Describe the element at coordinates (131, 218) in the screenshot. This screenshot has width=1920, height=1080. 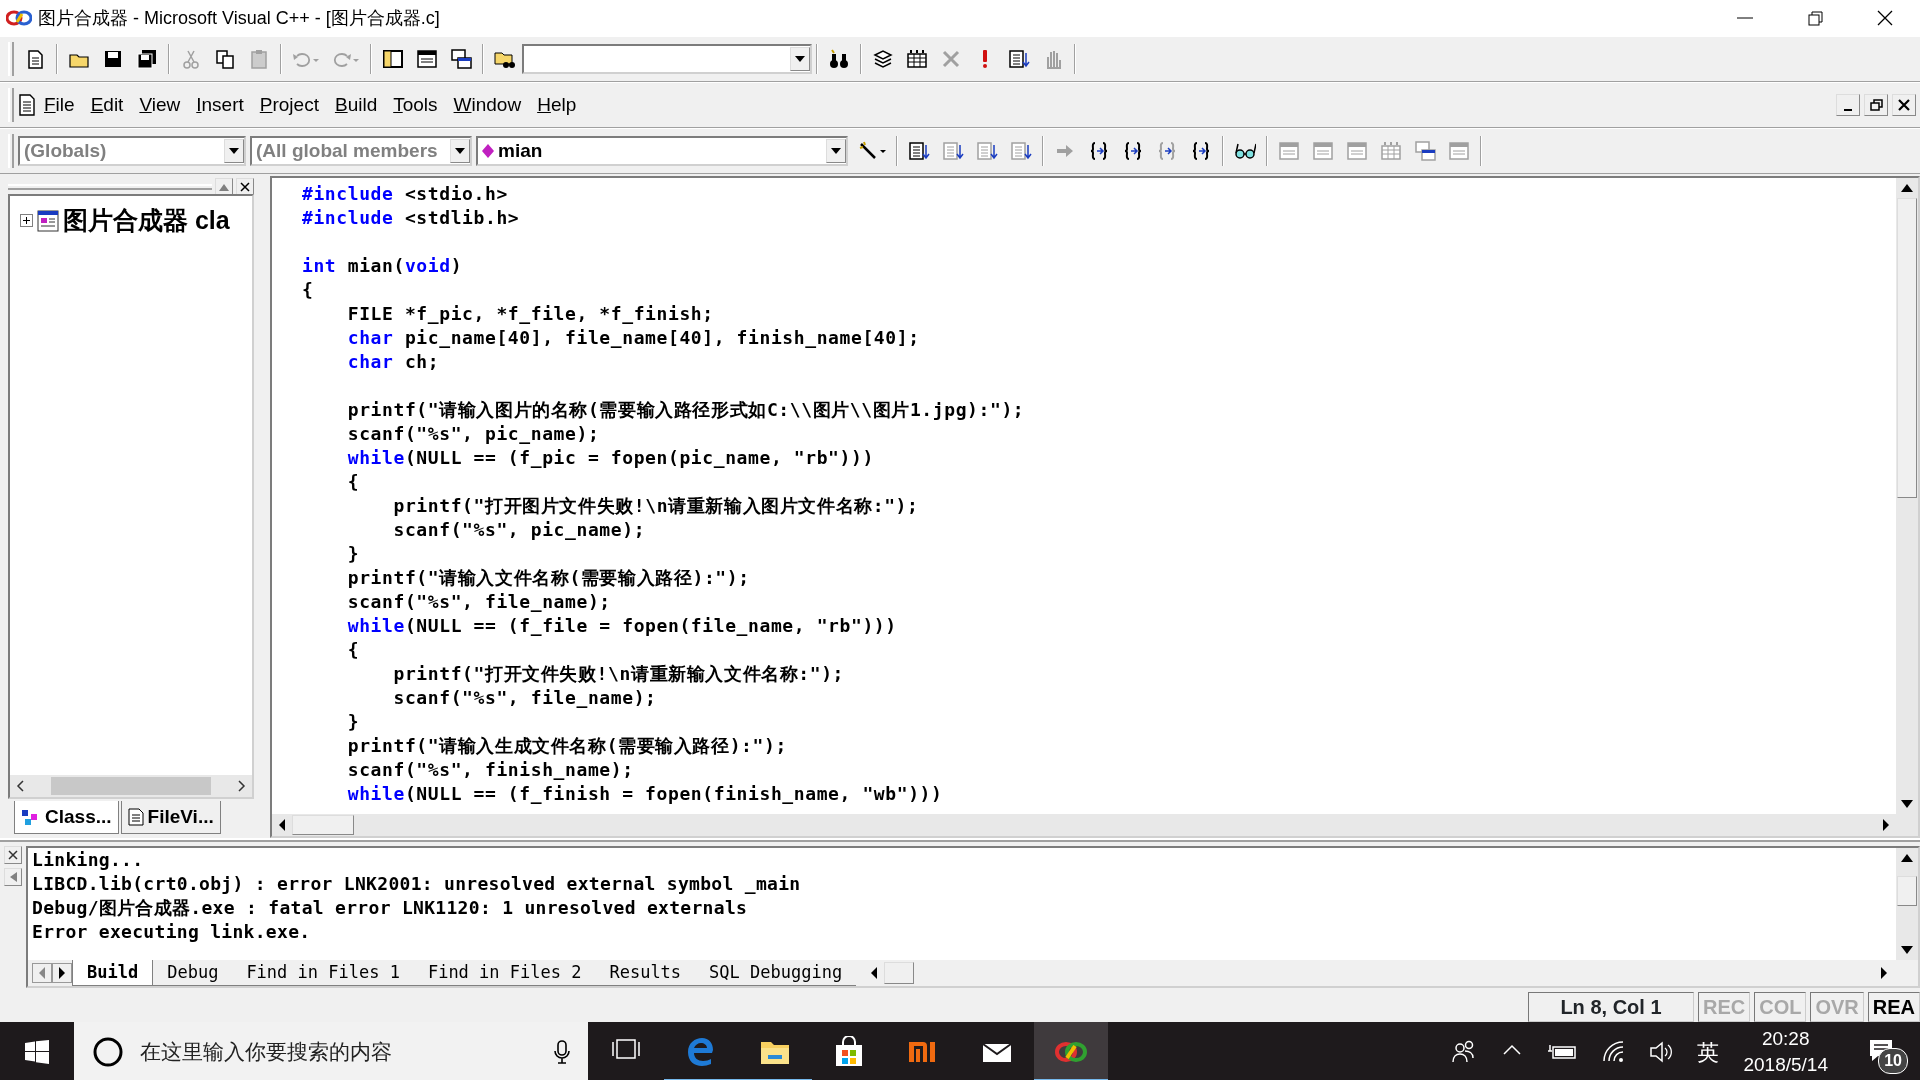
I see `tree-item: 图片合成器 cla` at that location.